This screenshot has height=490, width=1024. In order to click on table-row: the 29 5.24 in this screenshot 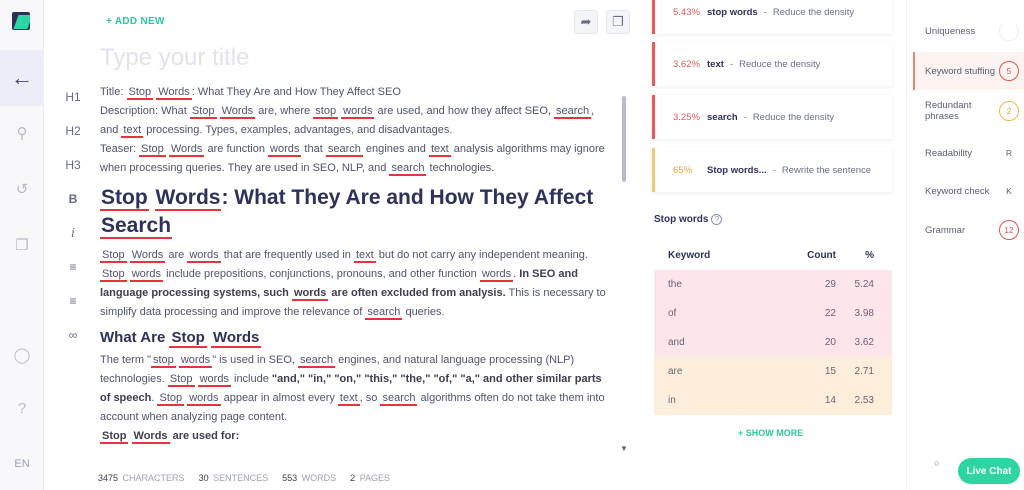, I will do `click(773, 284)`.